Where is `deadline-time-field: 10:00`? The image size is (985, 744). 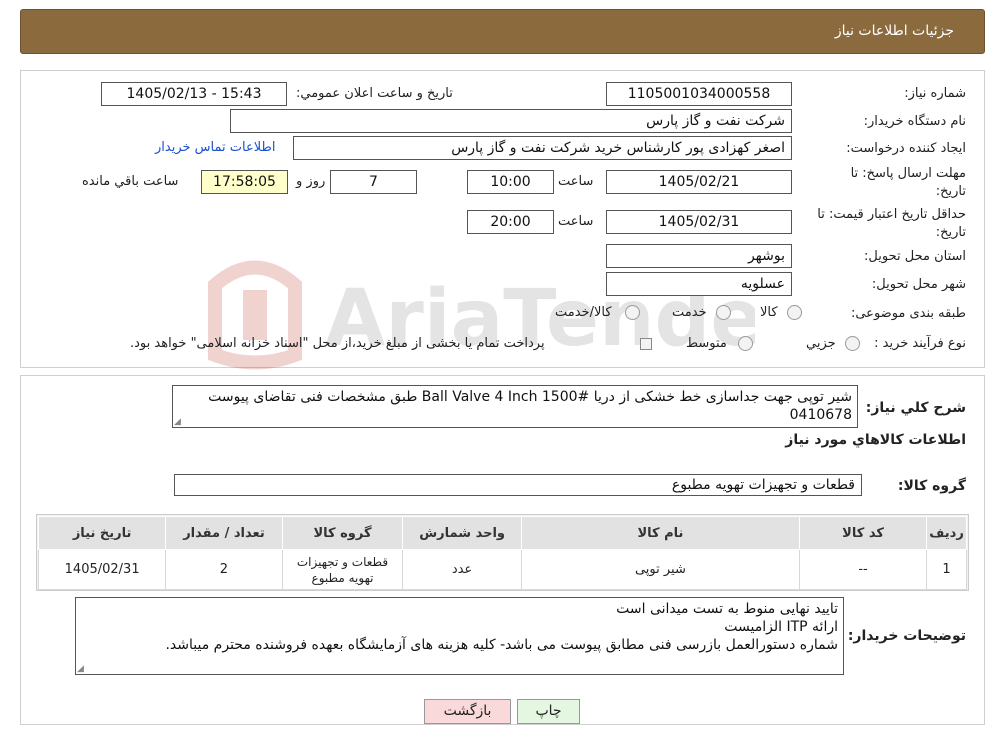 deadline-time-field: 10:00 is located at coordinates (510, 182).